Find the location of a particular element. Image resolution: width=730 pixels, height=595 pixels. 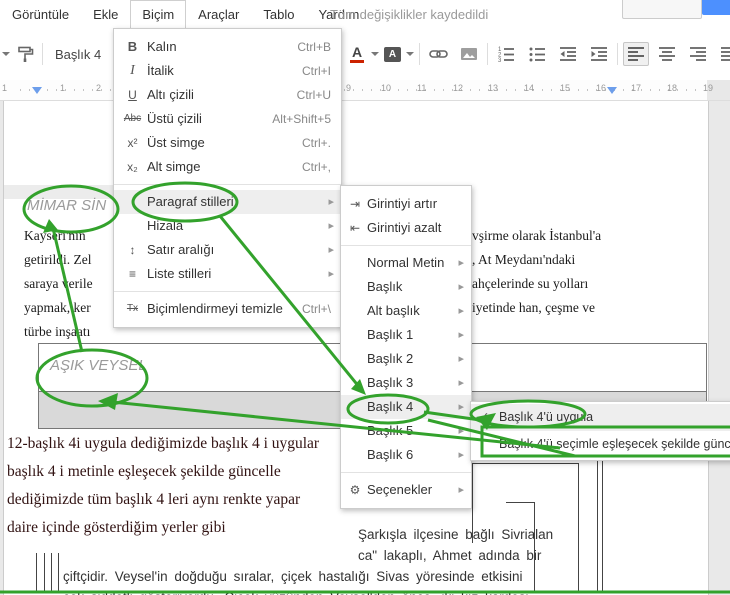

align-left-button is located at coordinates (636, 54).